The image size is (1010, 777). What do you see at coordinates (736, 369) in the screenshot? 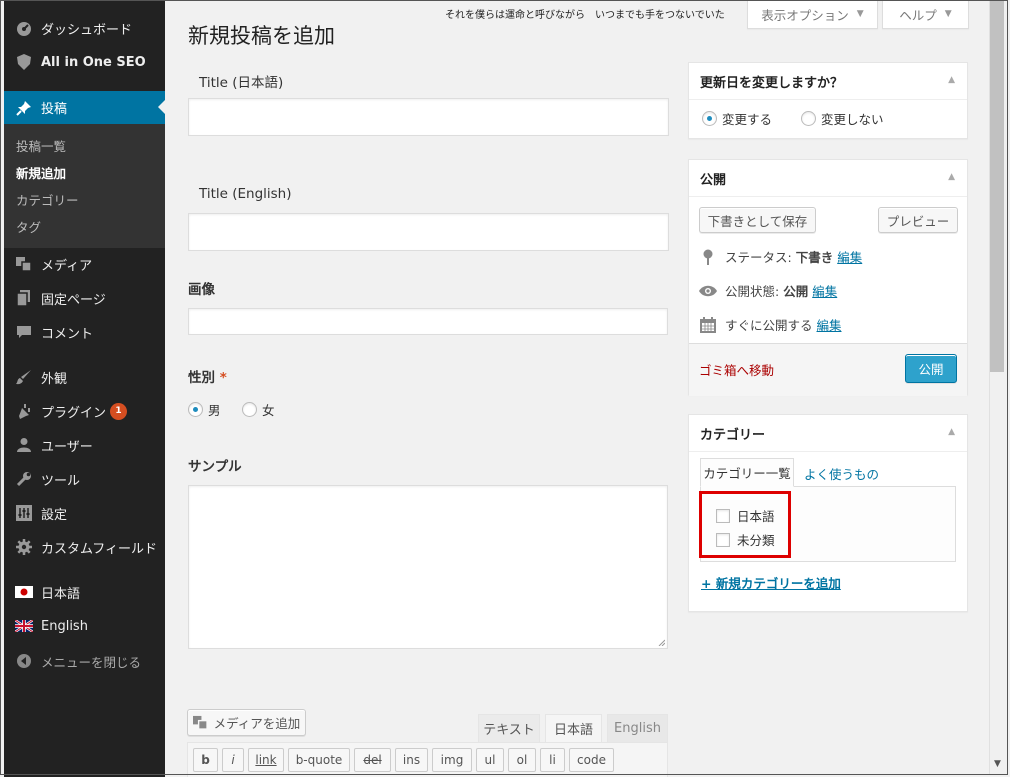
I see `move-to-trash-link: ゴミ箱へ移動` at bounding box center [736, 369].